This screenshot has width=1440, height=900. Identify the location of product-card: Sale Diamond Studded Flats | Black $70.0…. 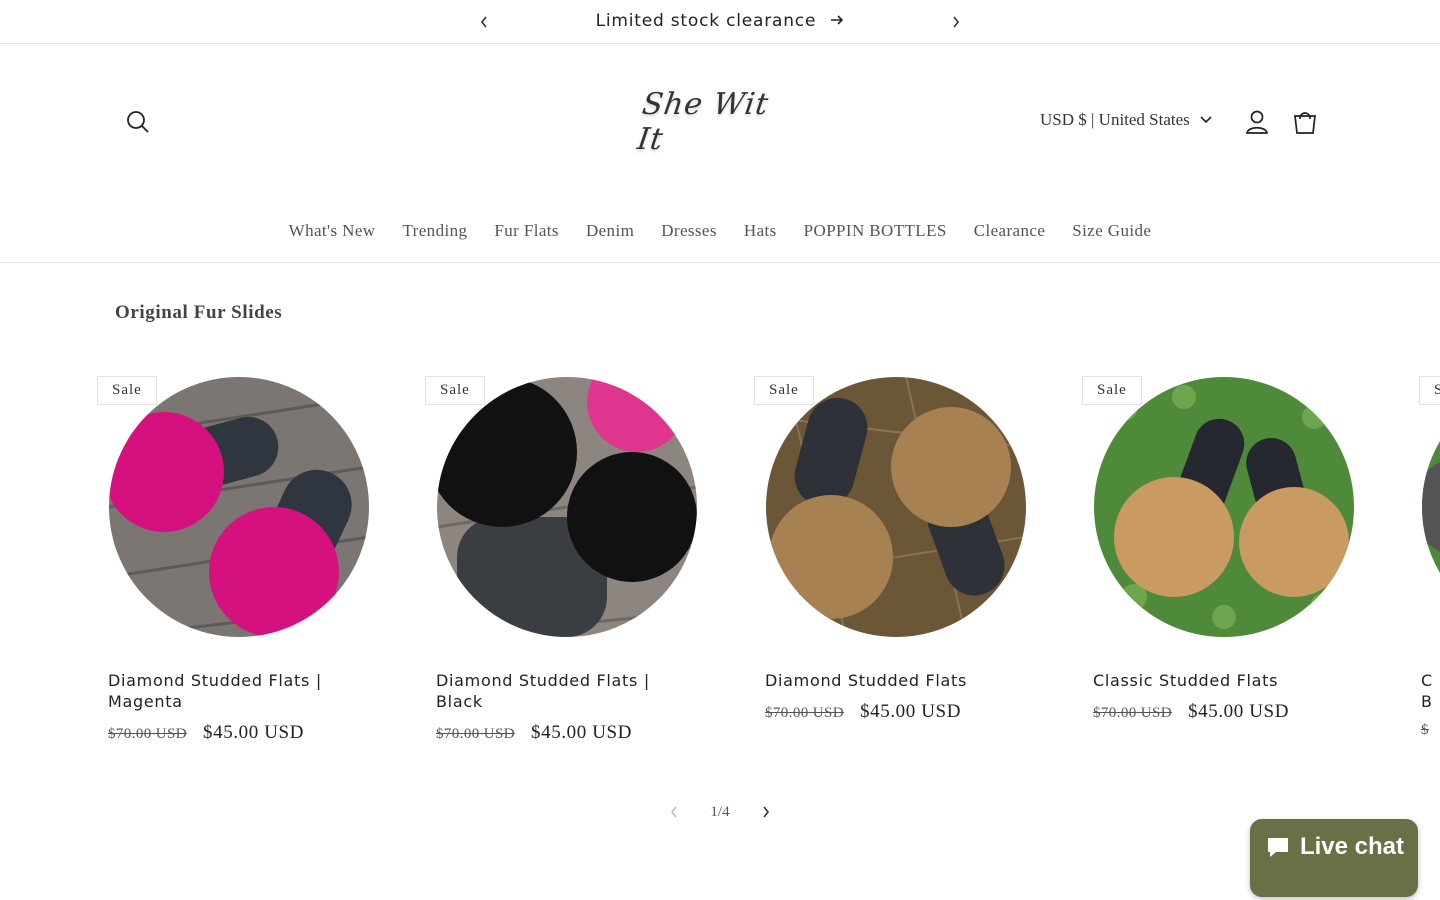
(564, 571).